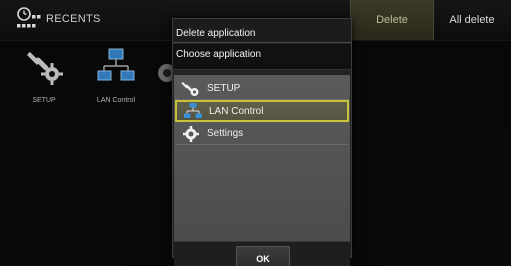 The image size is (511, 266). What do you see at coordinates (225, 133) in the screenshot?
I see `list-item-label: Settings` at bounding box center [225, 133].